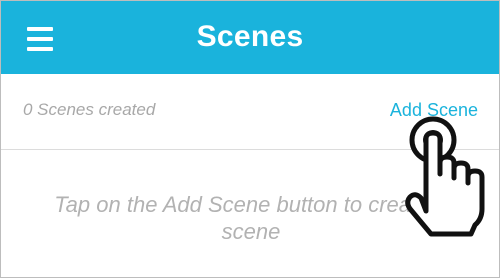 The width and height of the screenshot is (500, 278). I want to click on page-title: Scenes, so click(250, 36).